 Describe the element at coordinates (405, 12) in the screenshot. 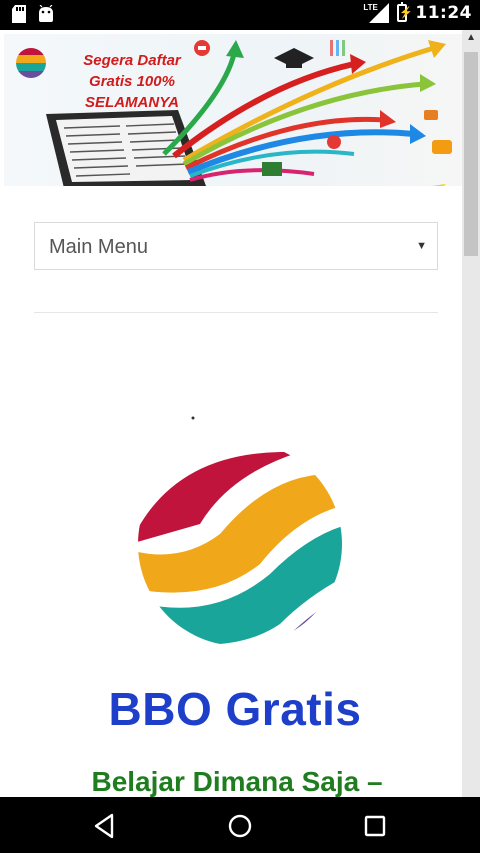

I see `battery-charging-icon: ⚡` at that location.